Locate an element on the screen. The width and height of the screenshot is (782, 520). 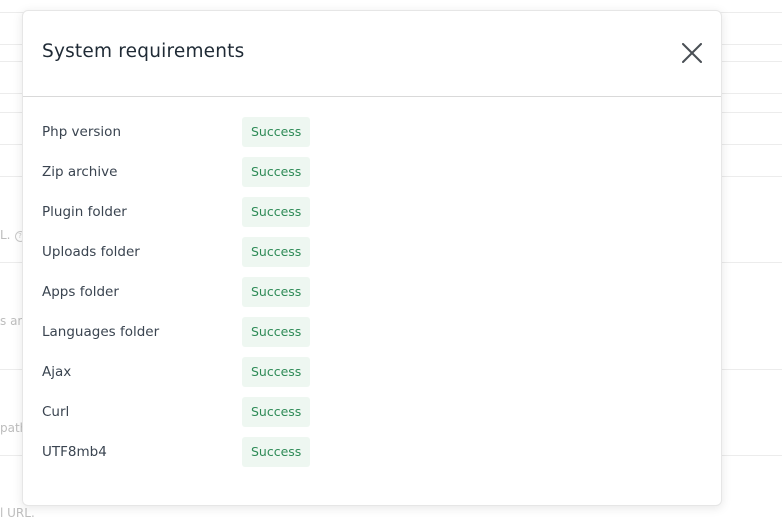
requirement-label: Php version is located at coordinates (82, 132).